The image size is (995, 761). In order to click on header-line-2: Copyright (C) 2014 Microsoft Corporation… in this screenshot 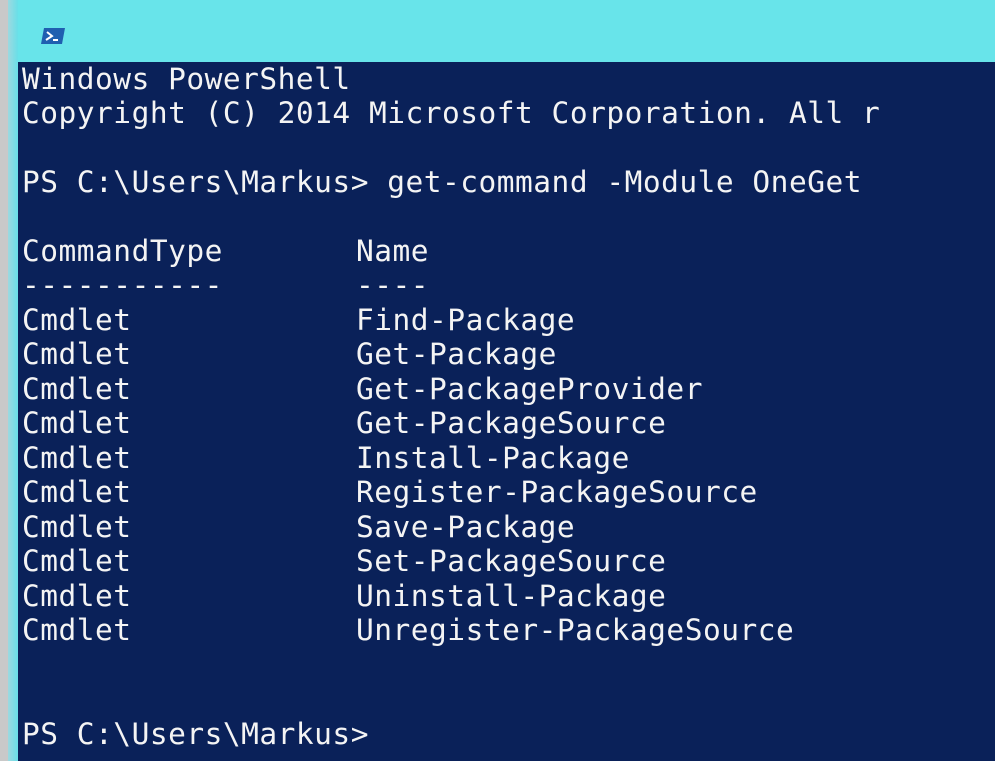, I will do `click(451, 113)`.